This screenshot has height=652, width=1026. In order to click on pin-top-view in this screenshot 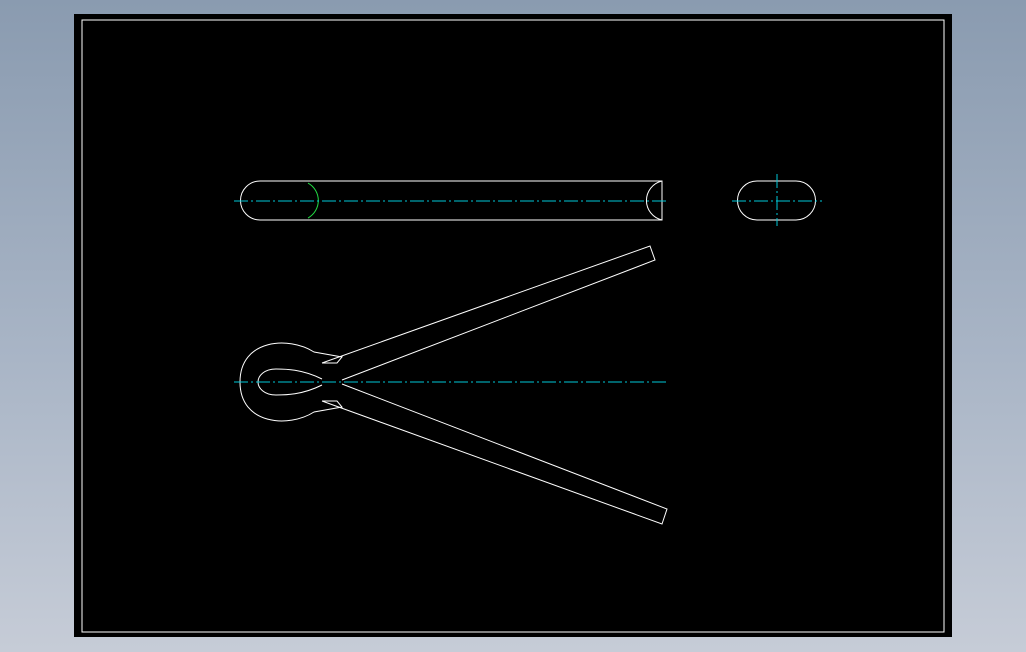, I will do `click(451, 200)`.